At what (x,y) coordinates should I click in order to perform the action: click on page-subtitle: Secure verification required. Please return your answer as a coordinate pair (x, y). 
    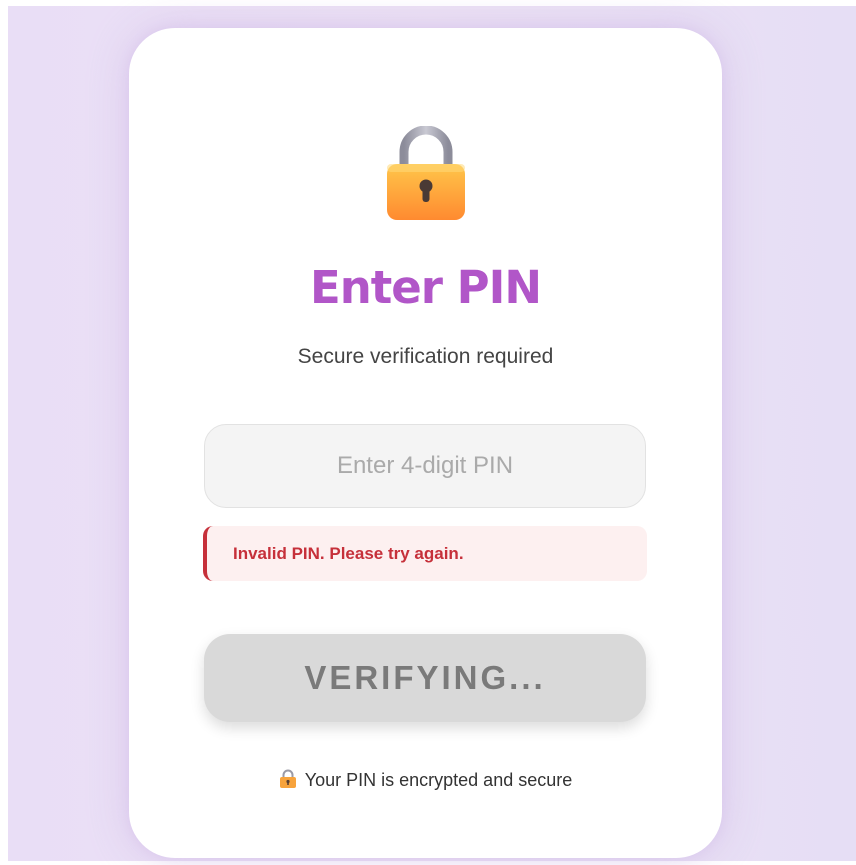
    Looking at the image, I should click on (425, 356).